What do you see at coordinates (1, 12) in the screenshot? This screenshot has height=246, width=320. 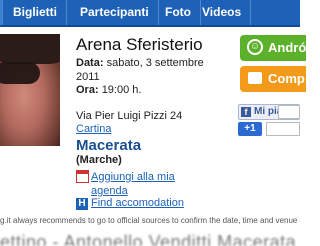 I see `tab-prev` at bounding box center [1, 12].